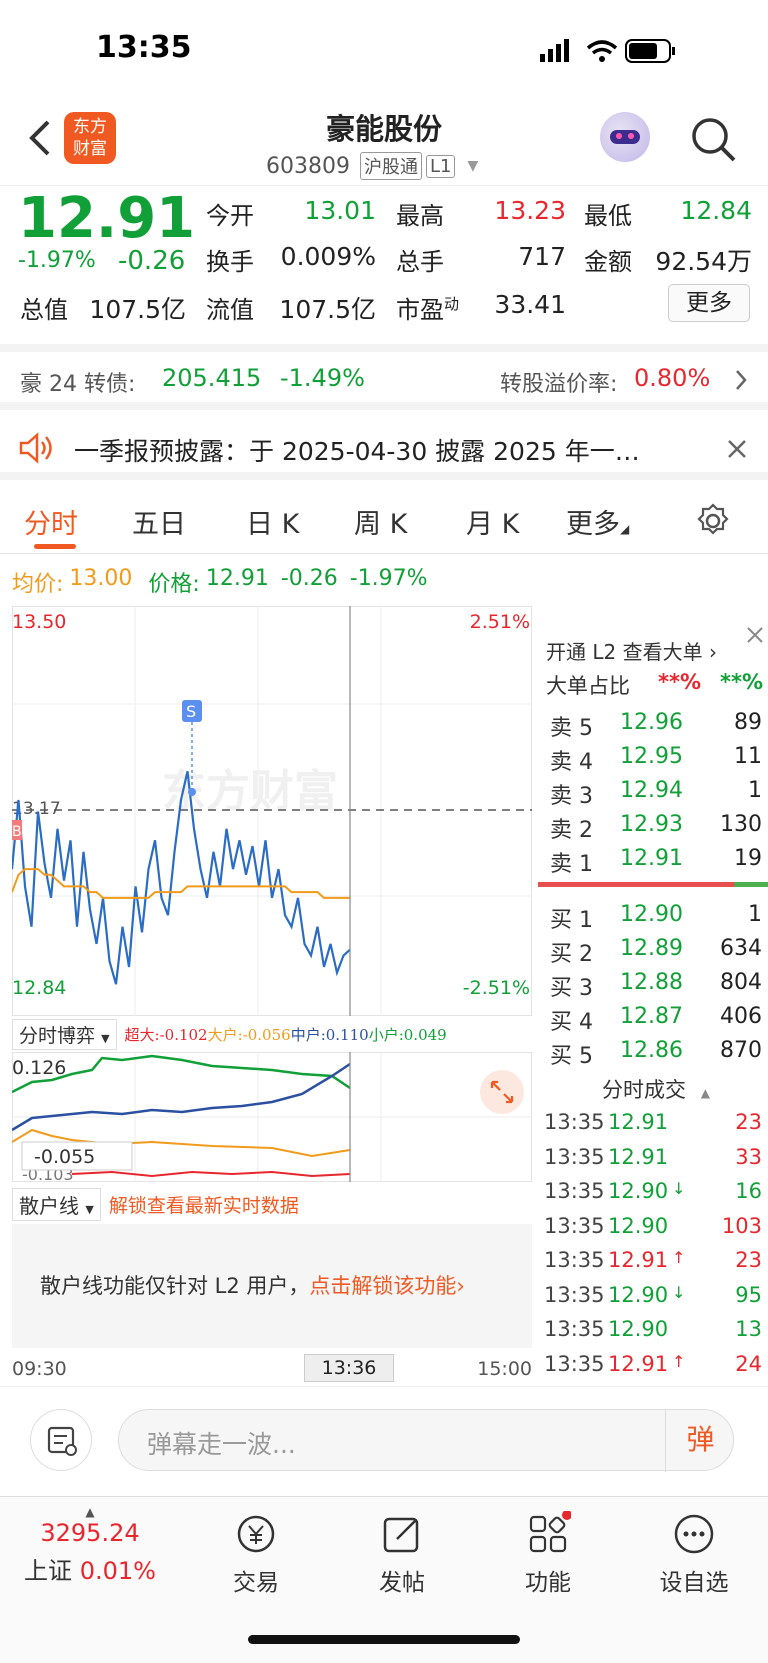 This screenshot has width=768, height=1663. I want to click on tab-weekly-k: 周 K, so click(380, 521).